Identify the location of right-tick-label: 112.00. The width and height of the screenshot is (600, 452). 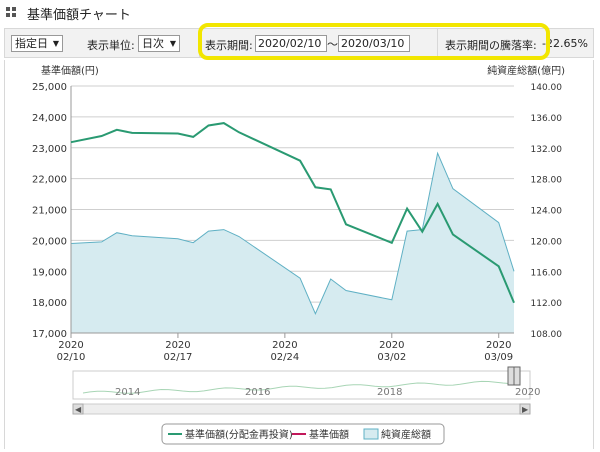
(547, 304).